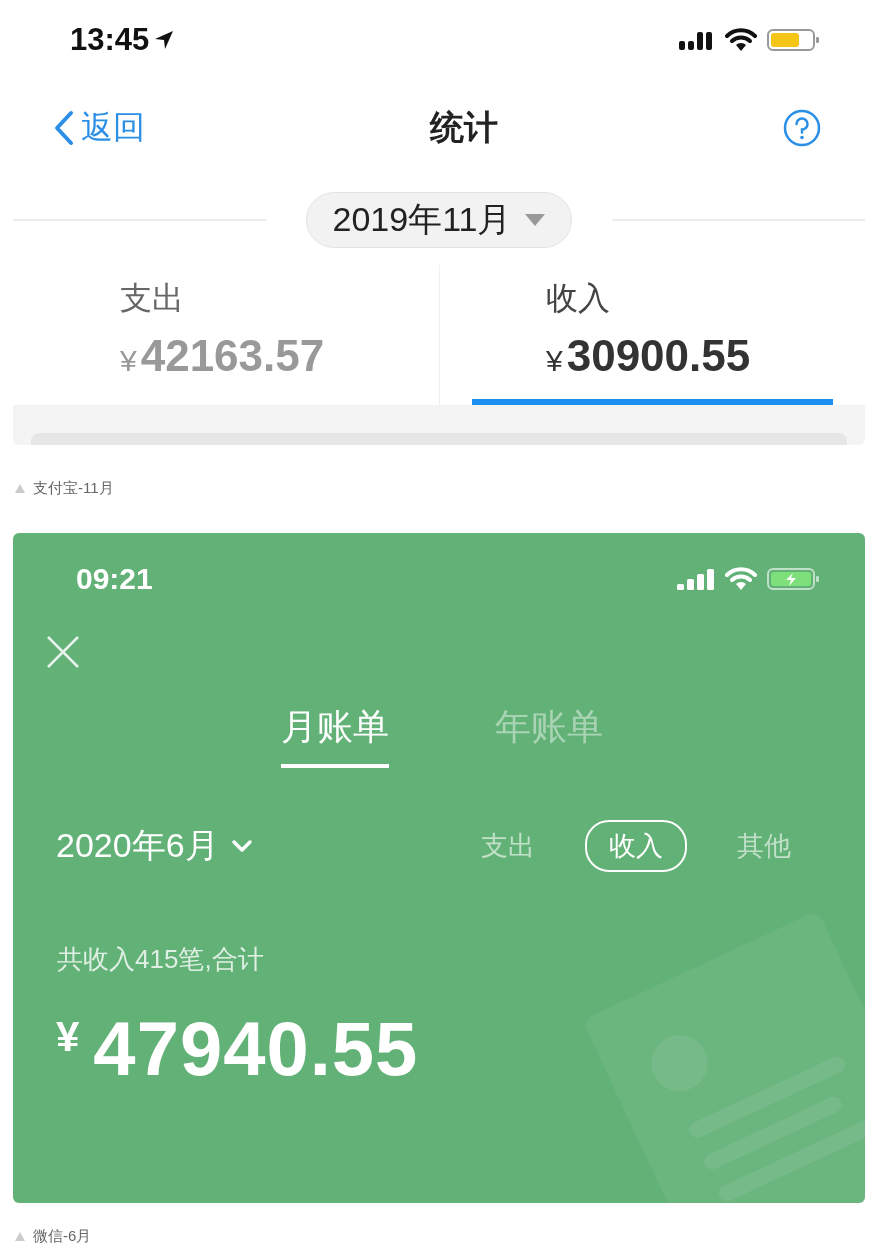  What do you see at coordinates (68, 1037) in the screenshot?
I see `currency-symbol: ¥` at bounding box center [68, 1037].